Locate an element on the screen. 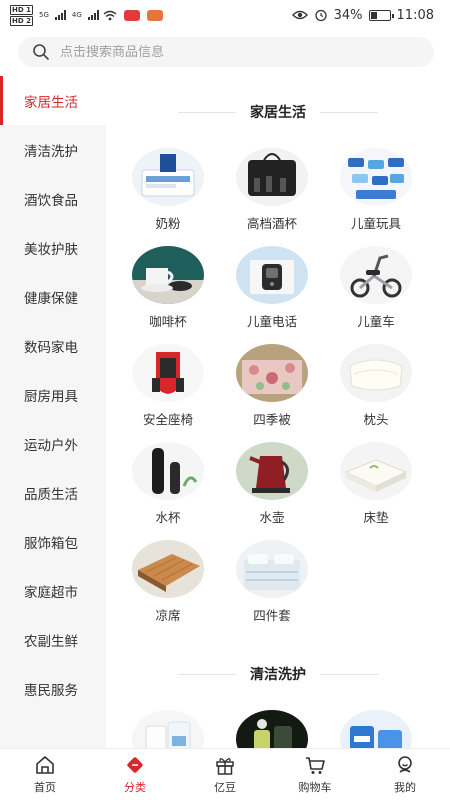 This screenshot has height=800, width=450. profile-icon is located at coordinates (405, 764).